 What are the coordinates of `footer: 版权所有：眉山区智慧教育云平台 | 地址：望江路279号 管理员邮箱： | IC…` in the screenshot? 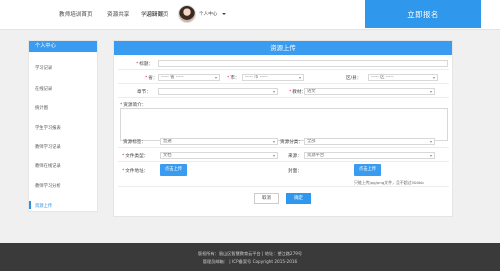 It's located at (250, 257).